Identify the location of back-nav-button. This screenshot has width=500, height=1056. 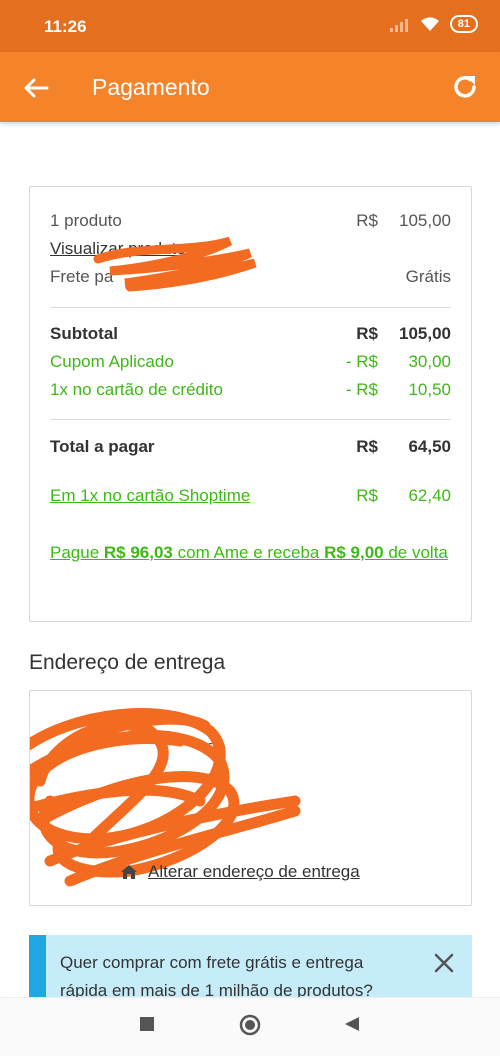
(352, 1026).